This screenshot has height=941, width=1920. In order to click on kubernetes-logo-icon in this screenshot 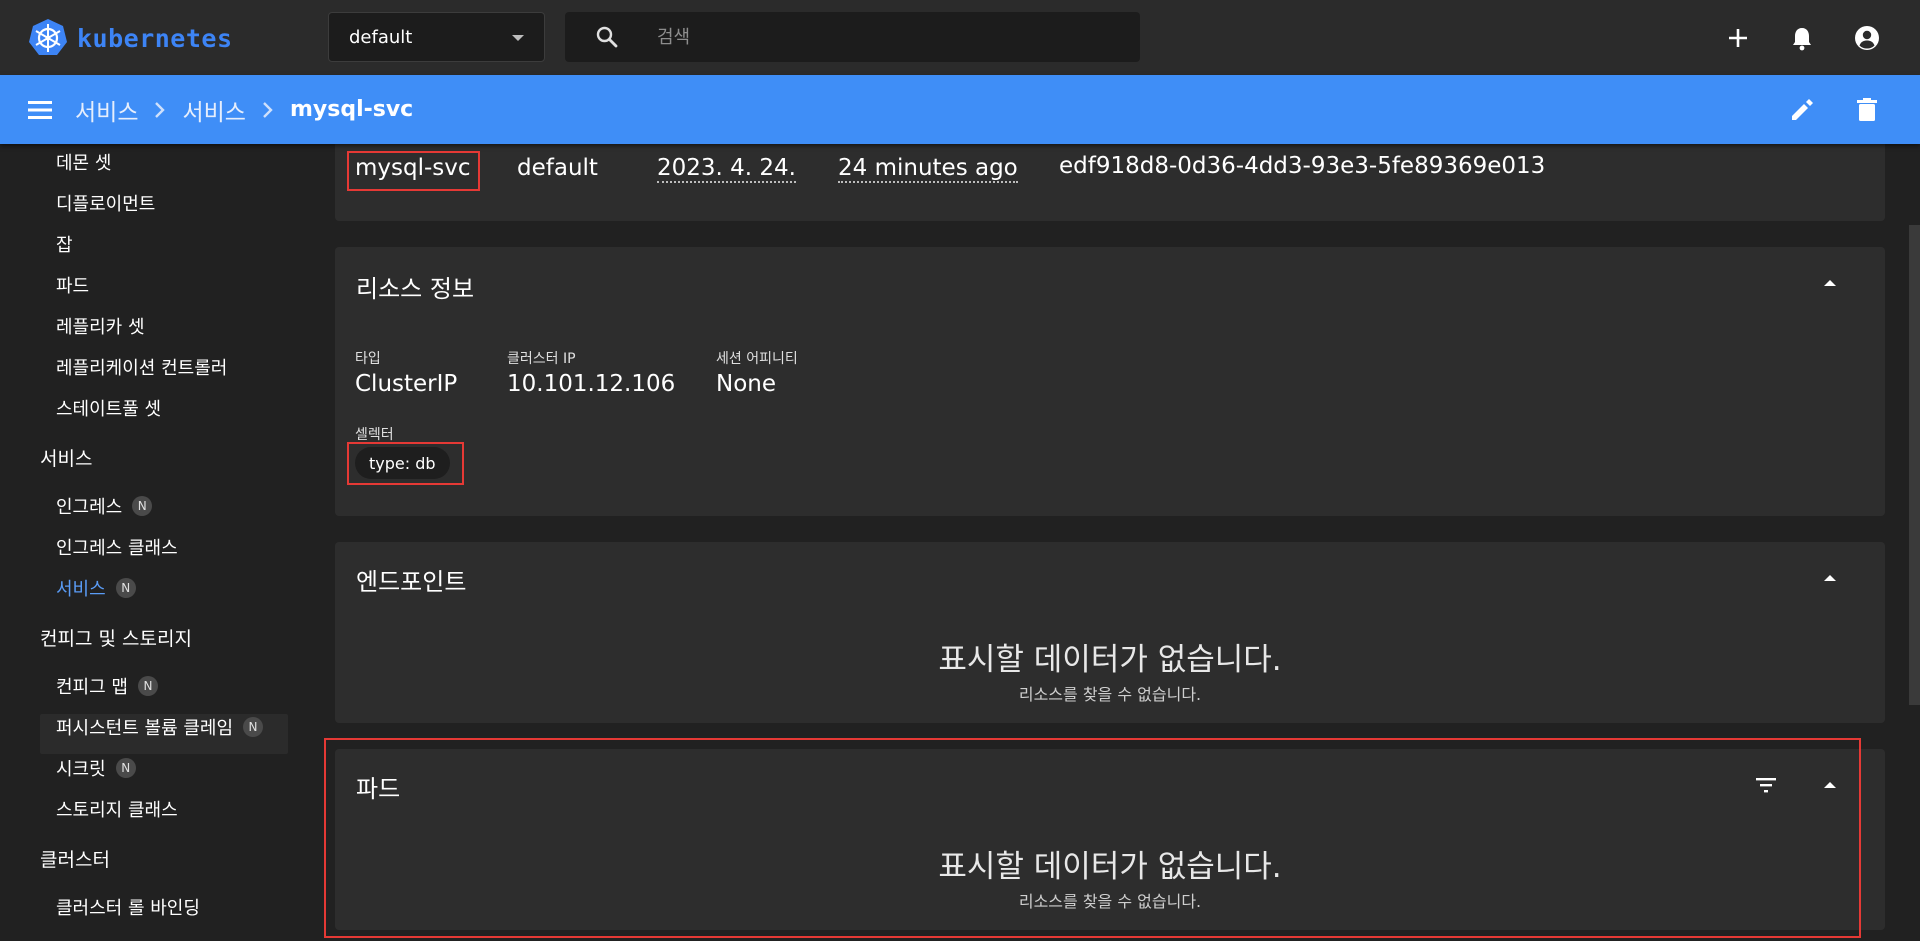, I will do `click(48, 37)`.